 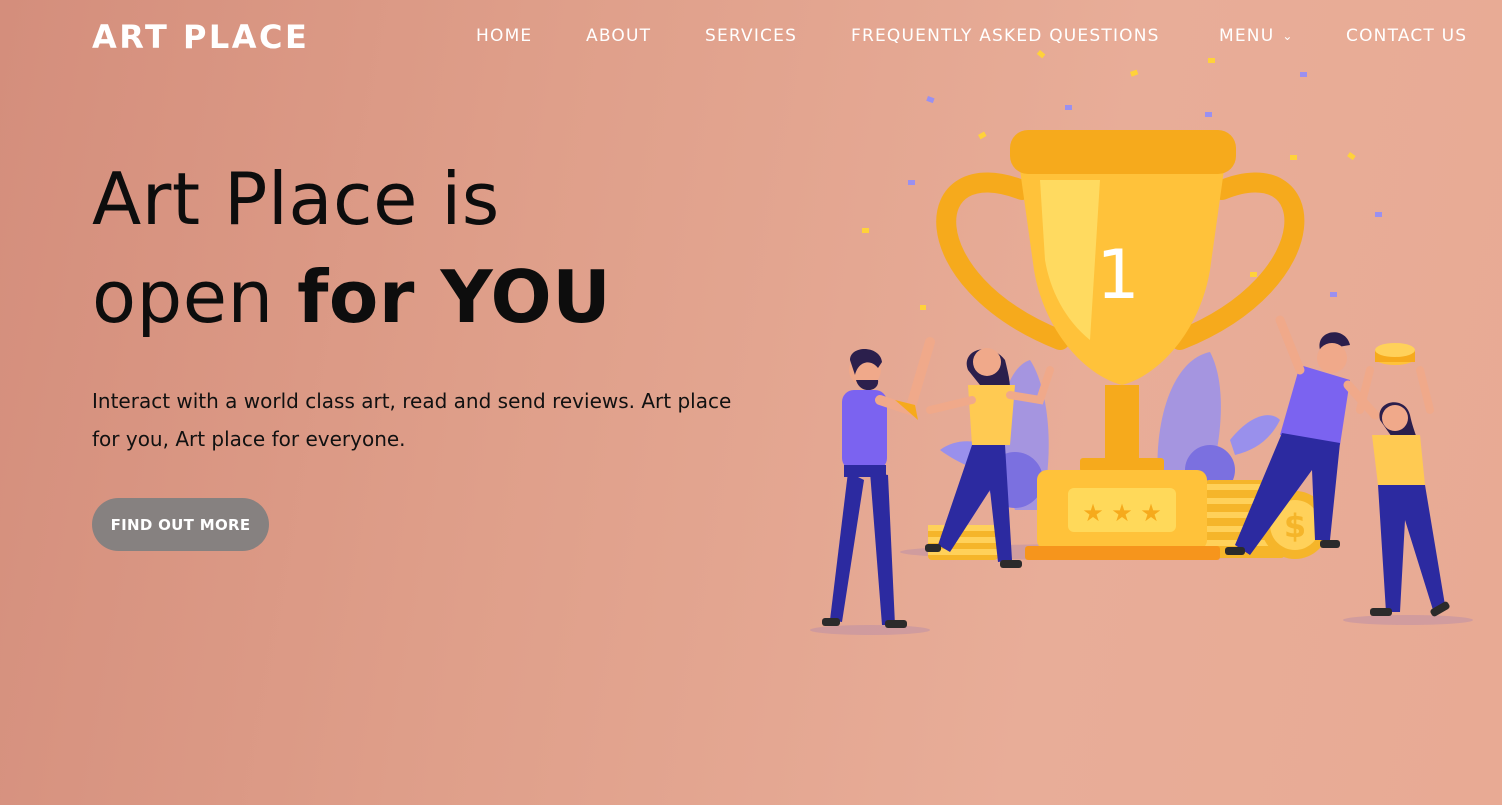 What do you see at coordinates (296, 199) in the screenshot?
I see `hero-title-line1: Art Place is` at bounding box center [296, 199].